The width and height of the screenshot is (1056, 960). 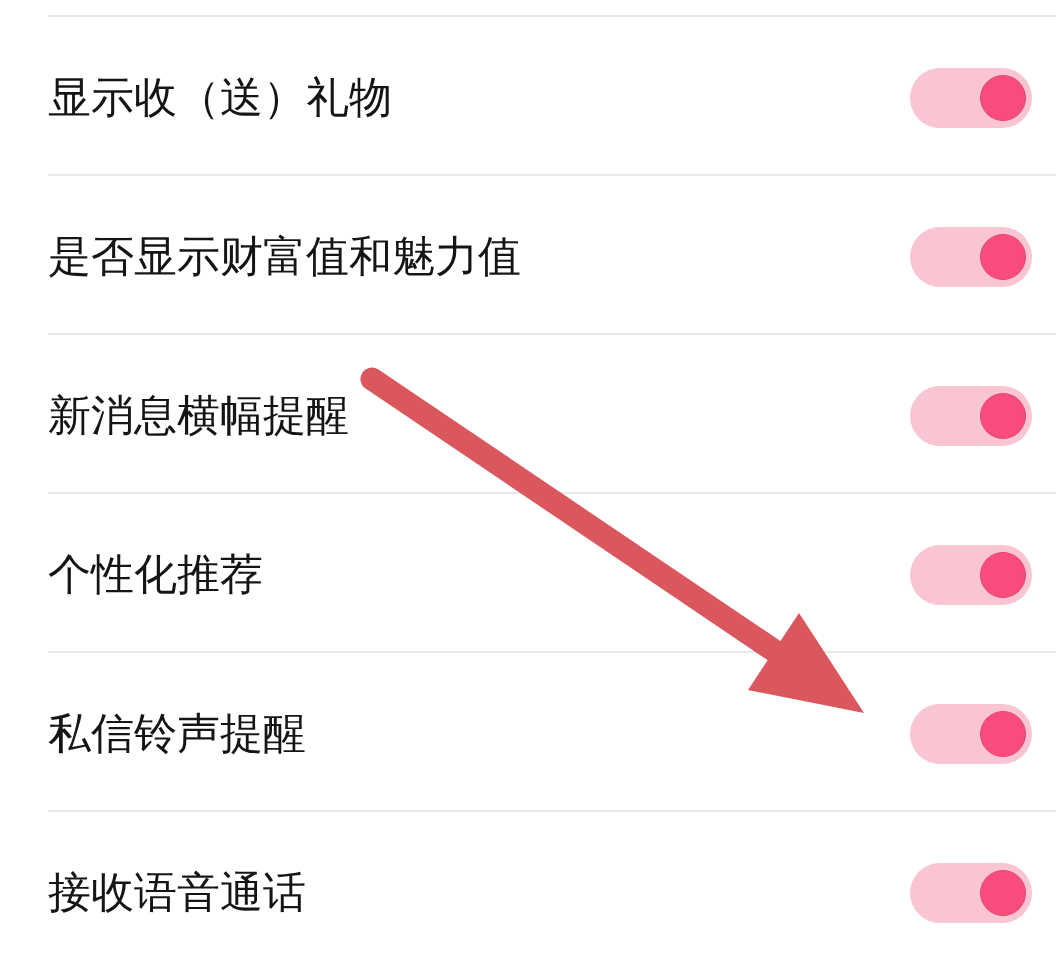 What do you see at coordinates (177, 733) in the screenshot?
I see `setting-label: 私信铃声提醒` at bounding box center [177, 733].